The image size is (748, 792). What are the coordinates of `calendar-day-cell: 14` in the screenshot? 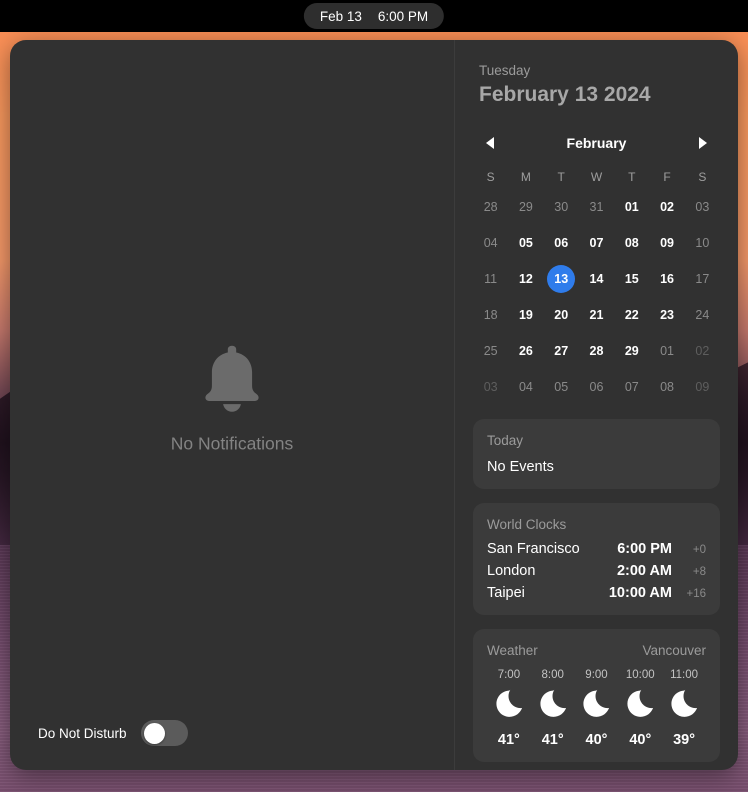 It's located at (596, 279).